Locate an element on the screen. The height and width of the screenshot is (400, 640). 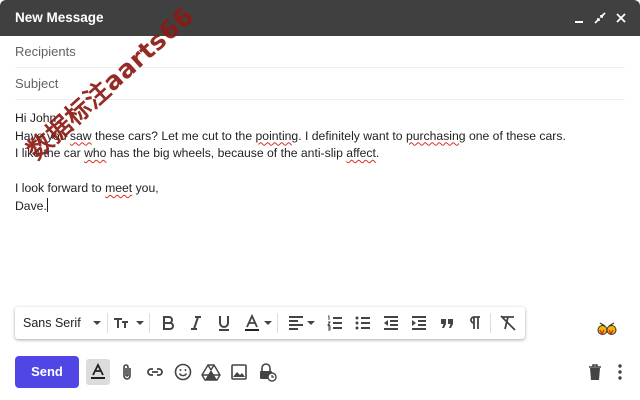
align-icon is located at coordinates (296, 323).